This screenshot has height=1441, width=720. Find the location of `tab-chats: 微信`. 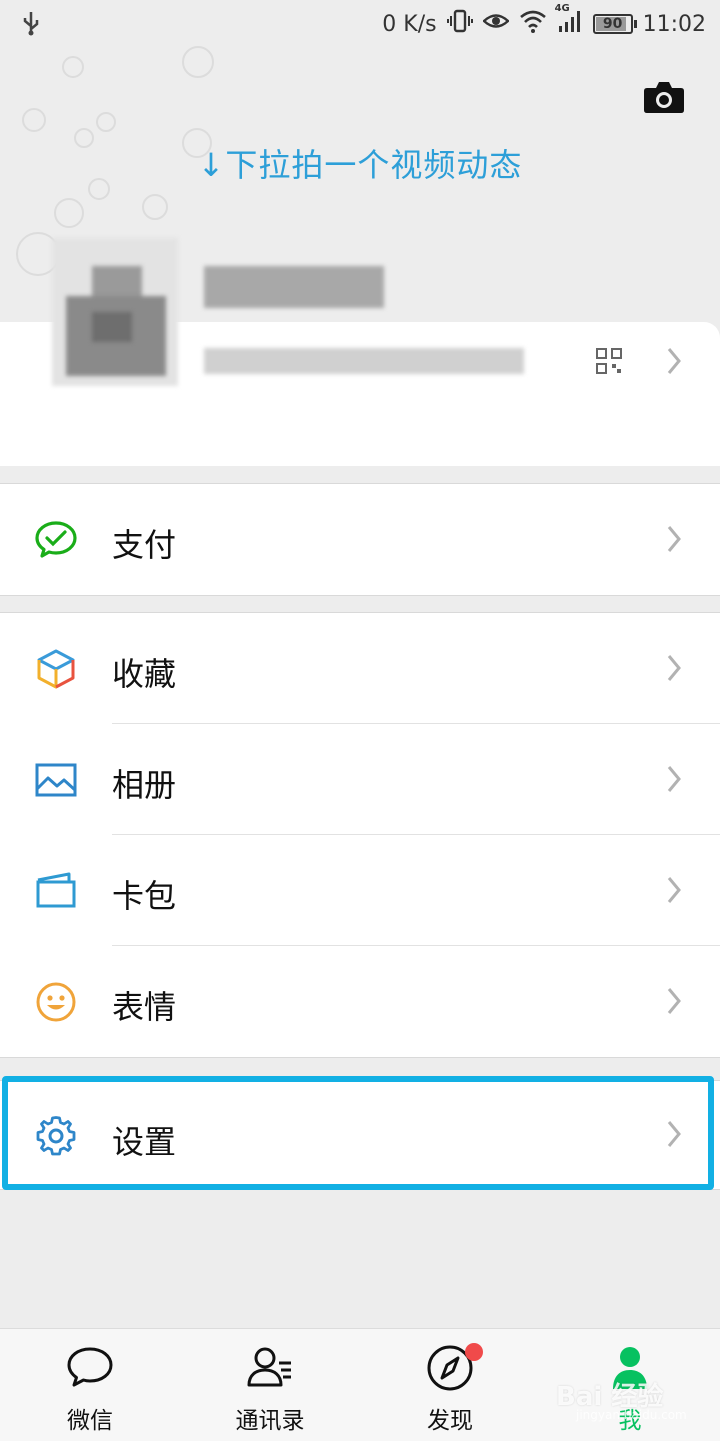

tab-chats: 微信 is located at coordinates (90, 1385).